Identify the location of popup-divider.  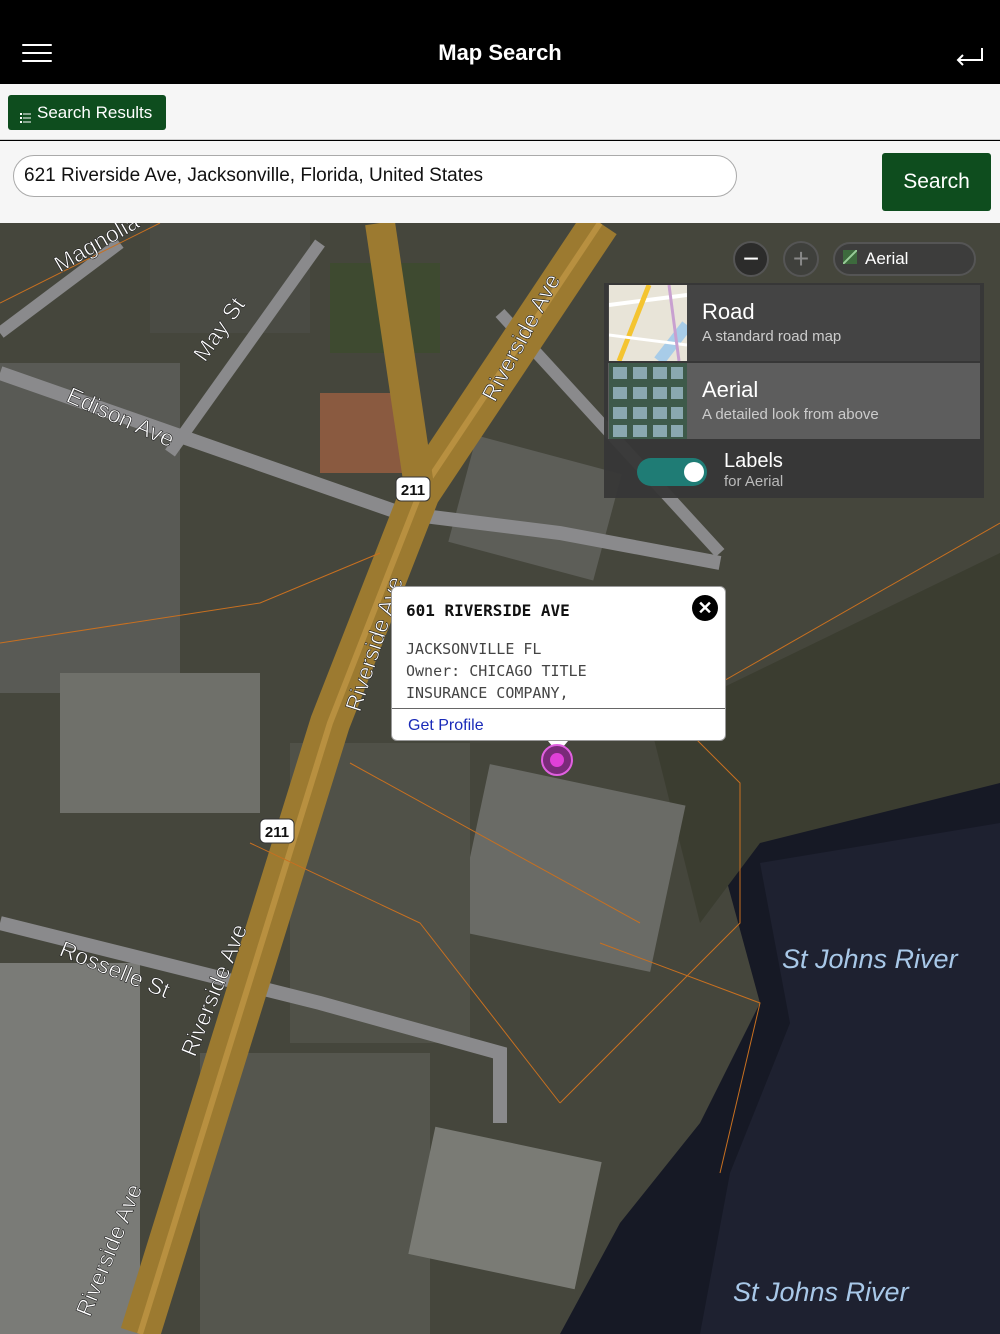
(558, 708).